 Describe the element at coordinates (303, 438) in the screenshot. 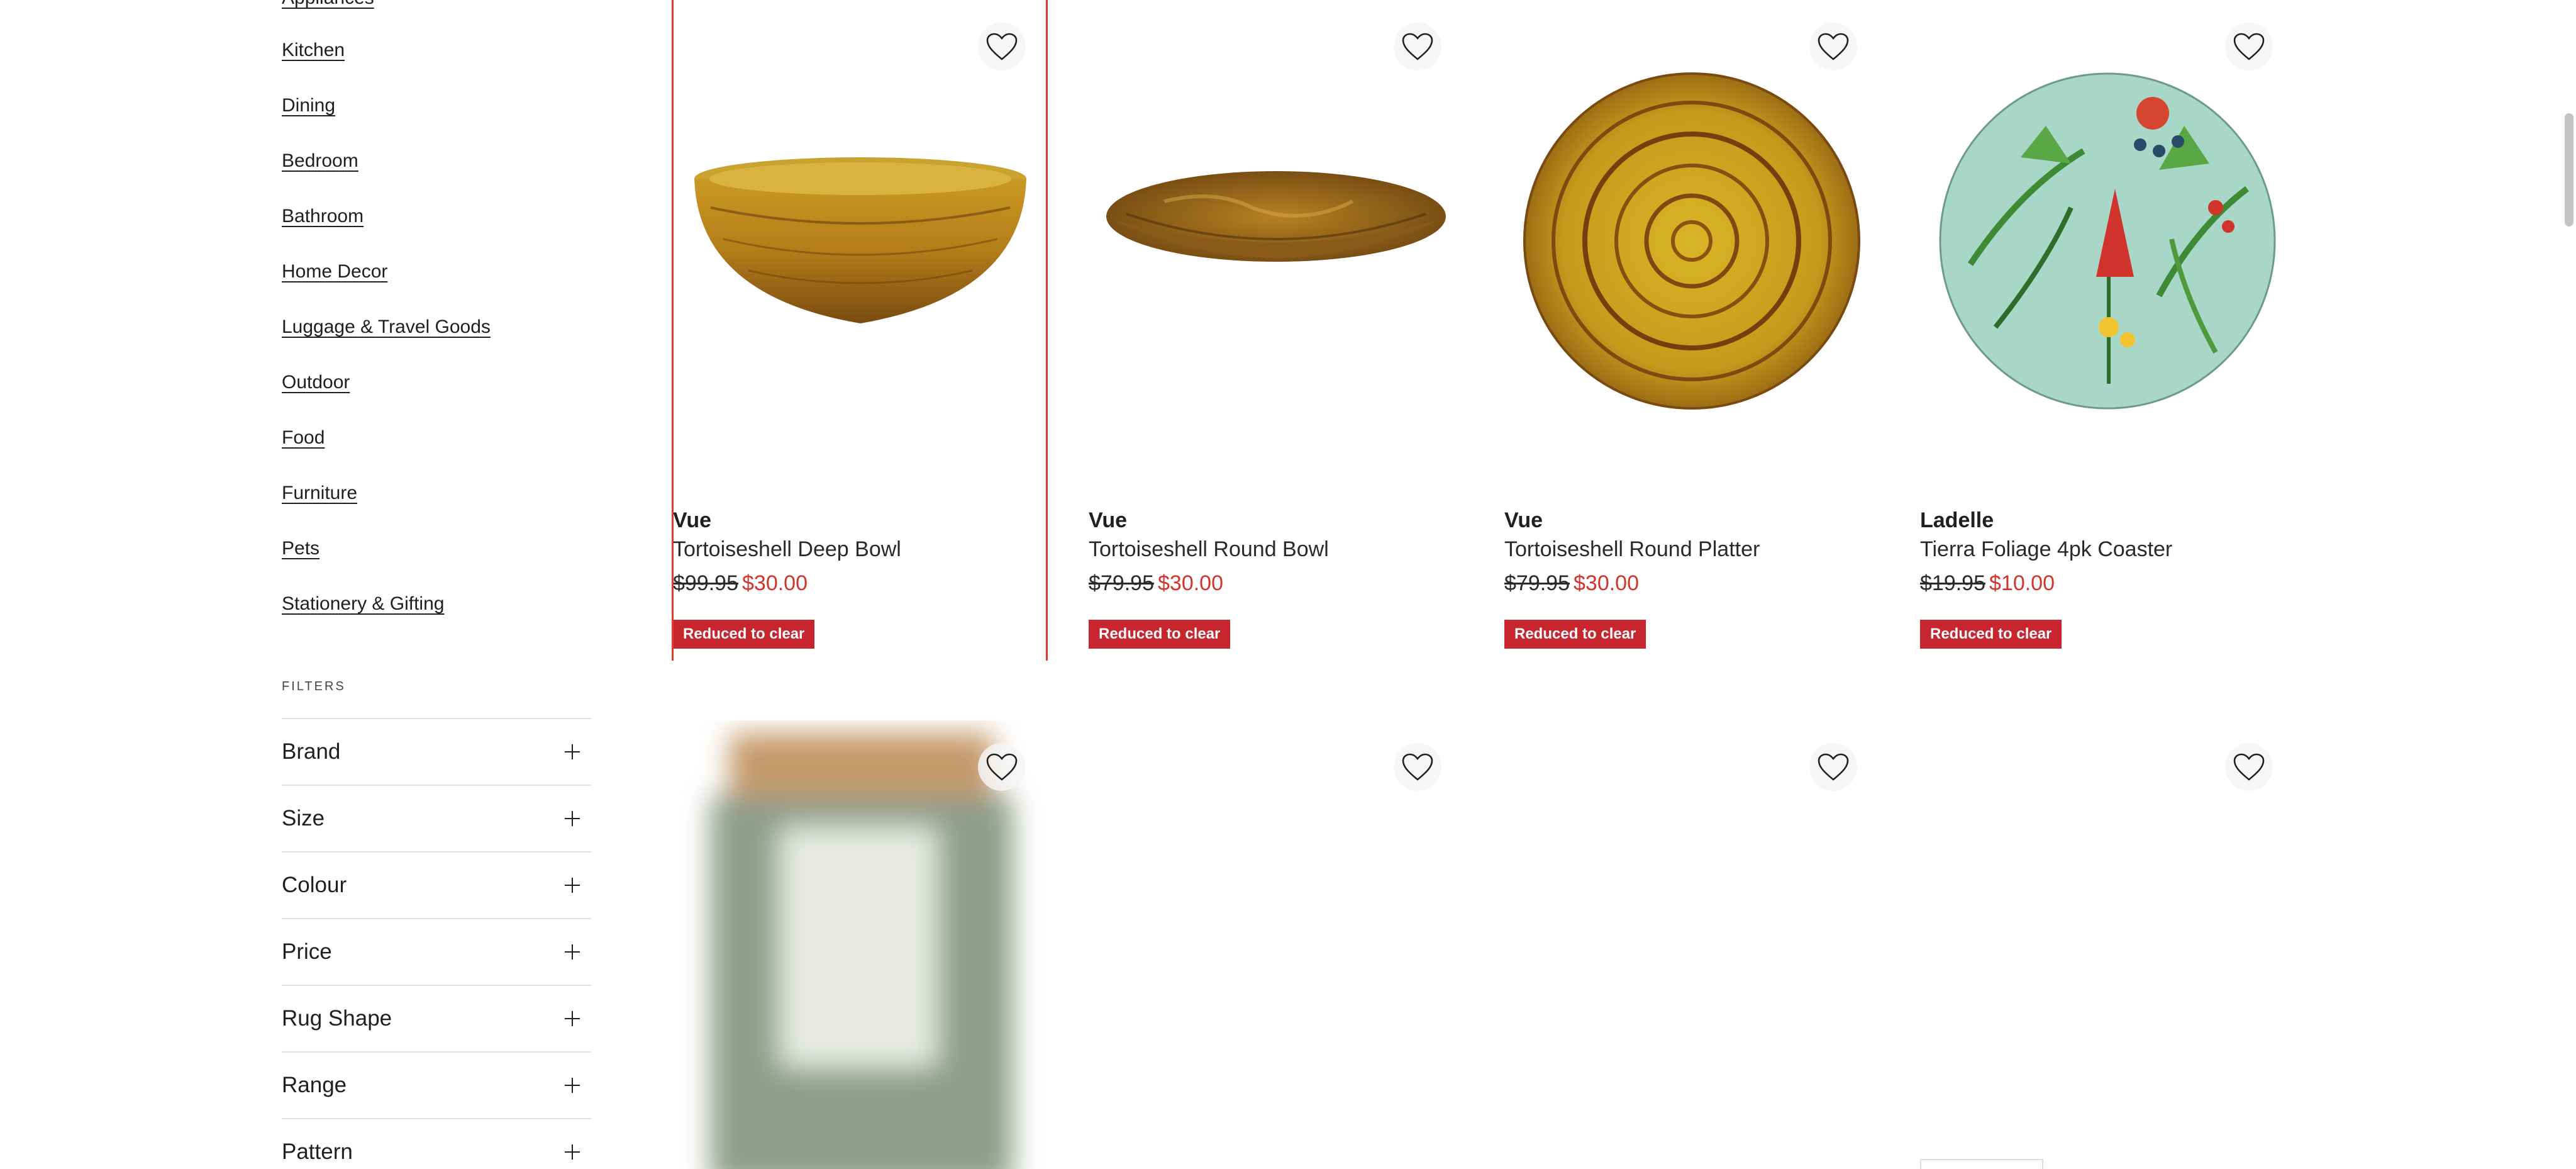

I see `category-link-food: Food` at that location.